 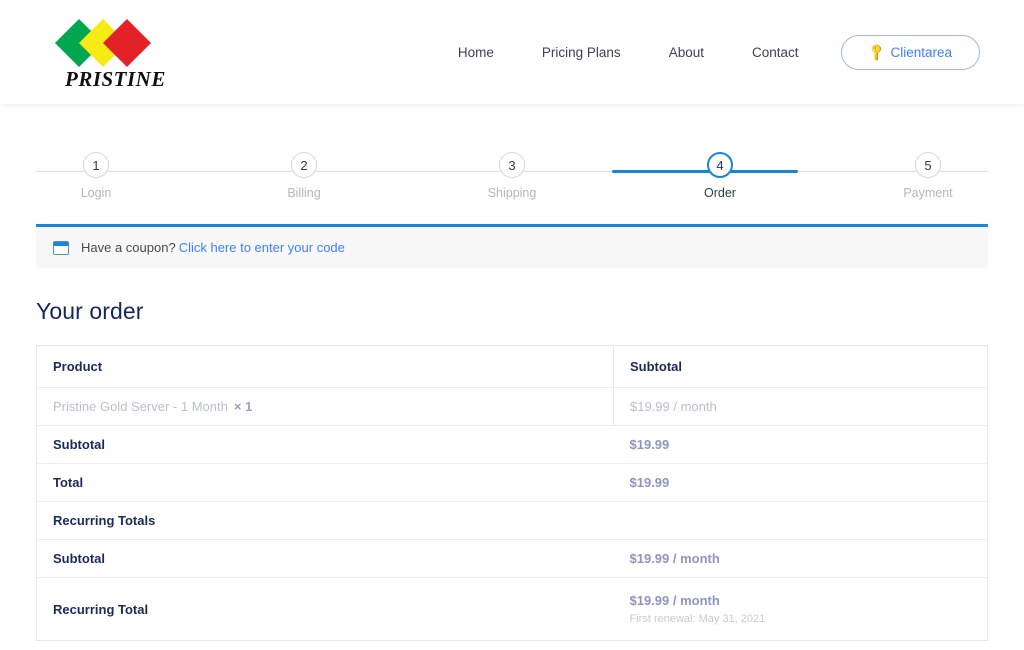 I want to click on key-icon: 🔑, so click(x=876, y=52).